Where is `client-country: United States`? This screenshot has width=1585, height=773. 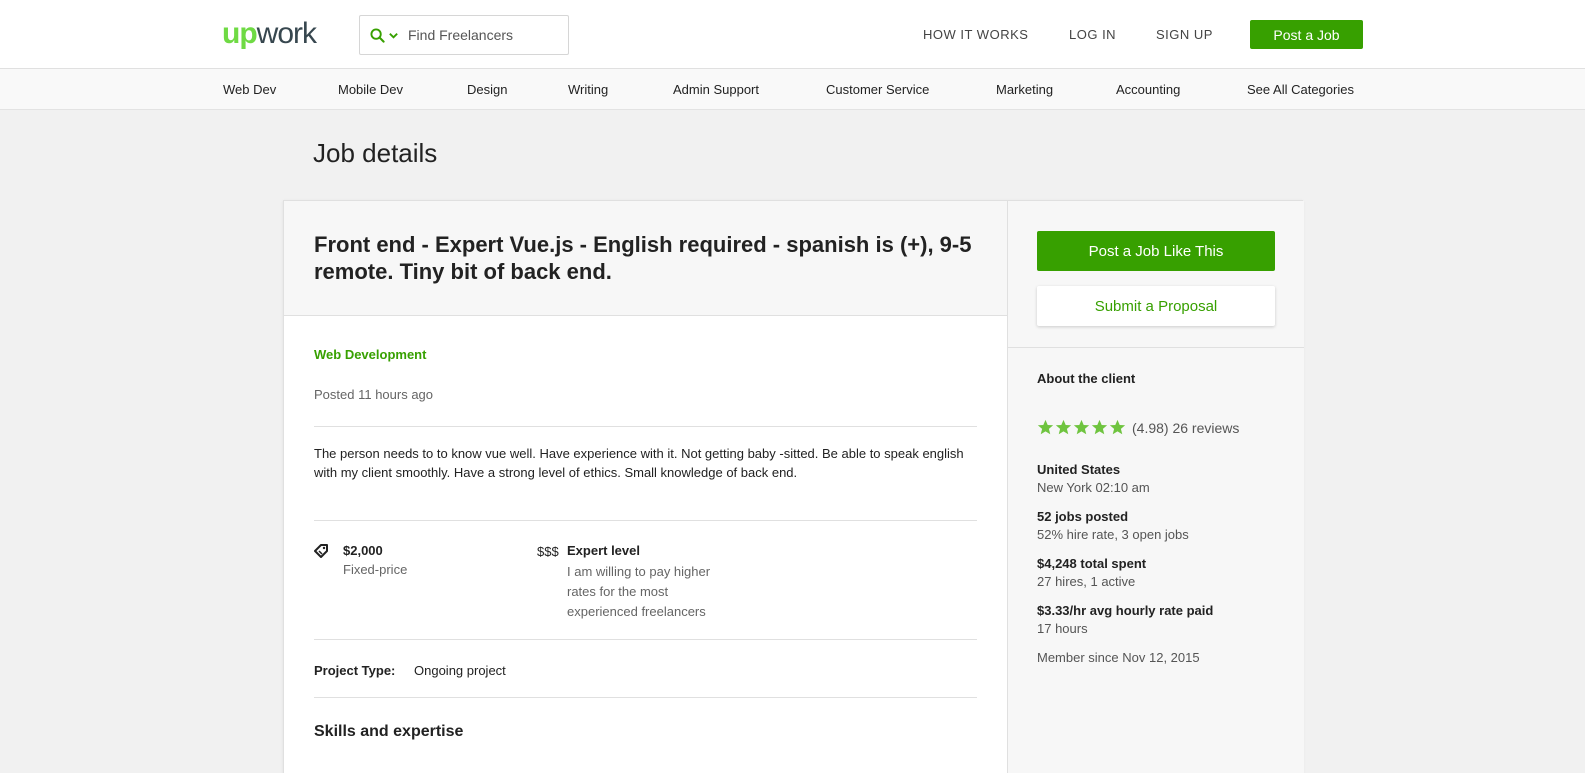 client-country: United States is located at coordinates (1079, 469).